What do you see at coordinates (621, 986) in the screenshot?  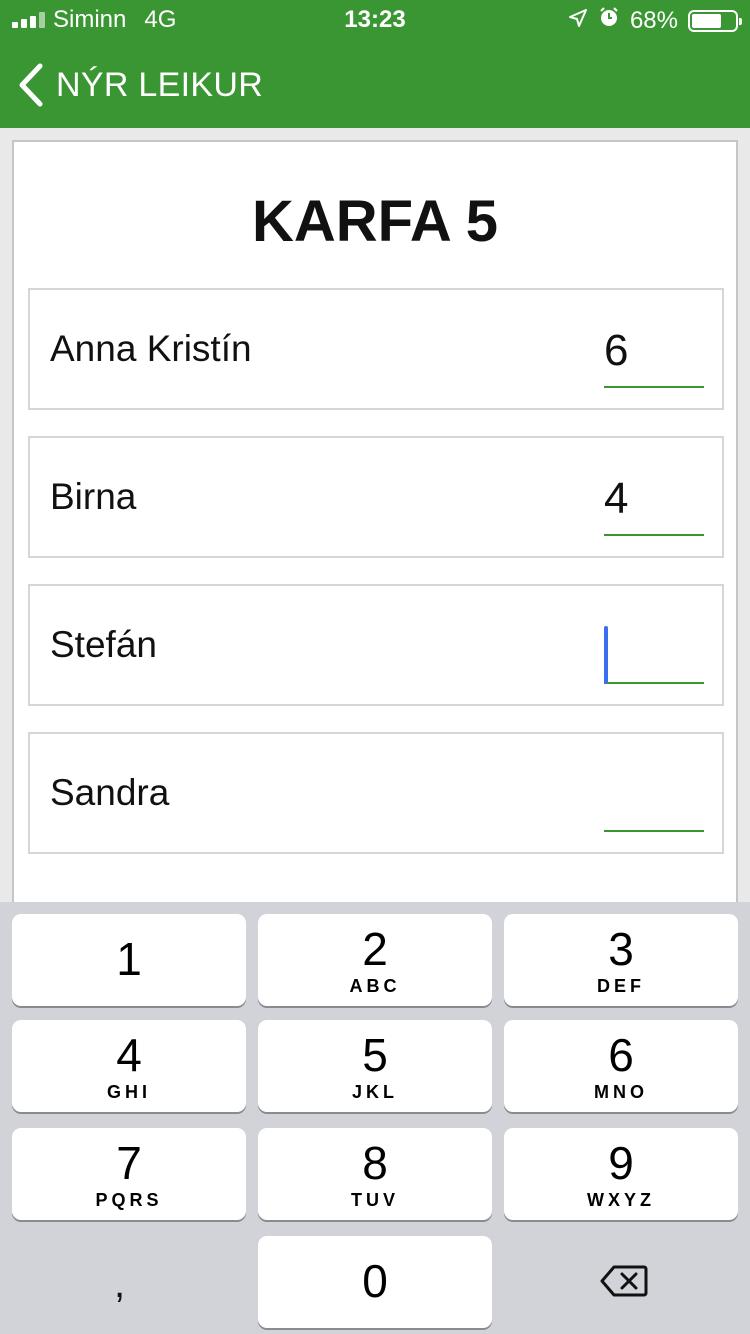 I see `key-letters: DEF` at bounding box center [621, 986].